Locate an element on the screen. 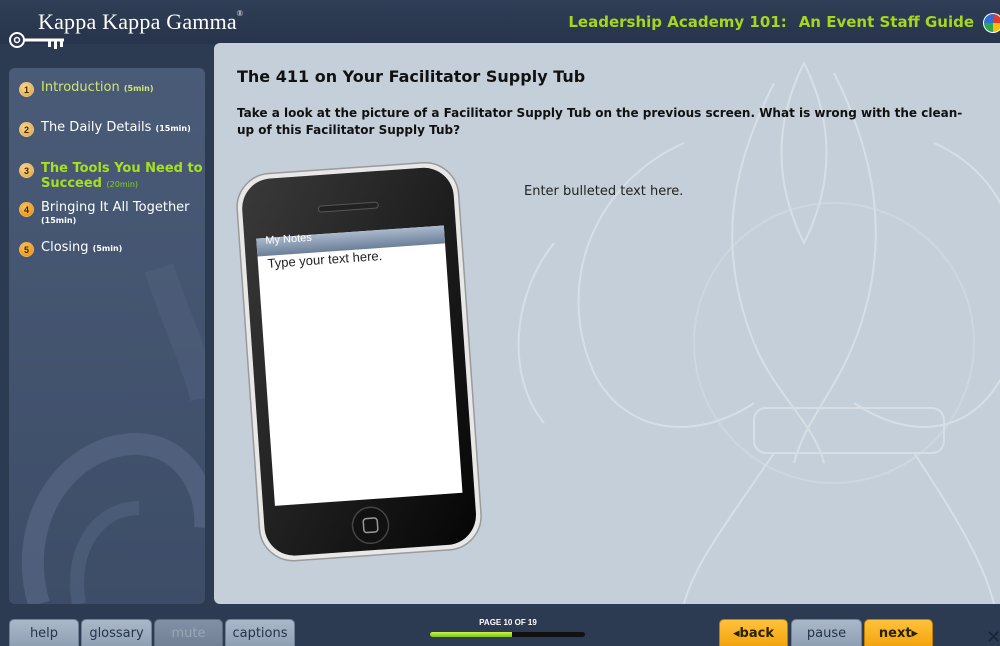 The height and width of the screenshot is (646, 1000). menu-label-text: Introduction is located at coordinates (80, 87).